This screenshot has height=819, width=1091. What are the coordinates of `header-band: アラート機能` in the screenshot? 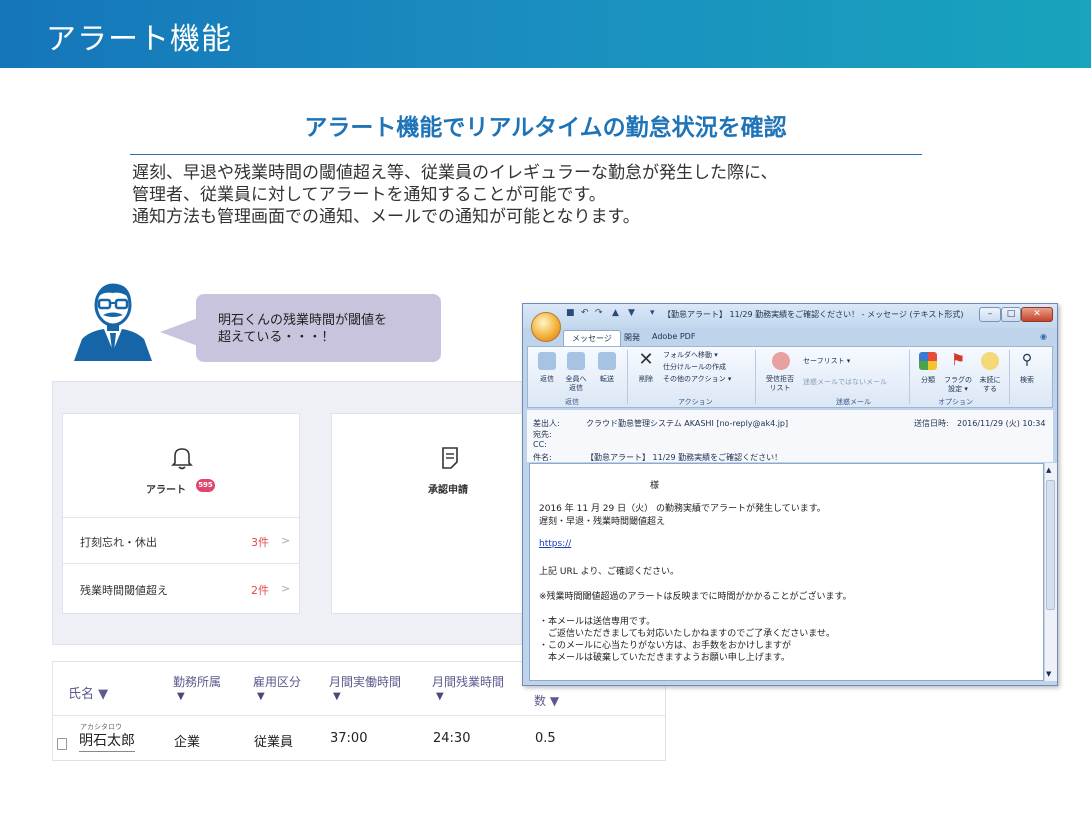 It's located at (545, 34).